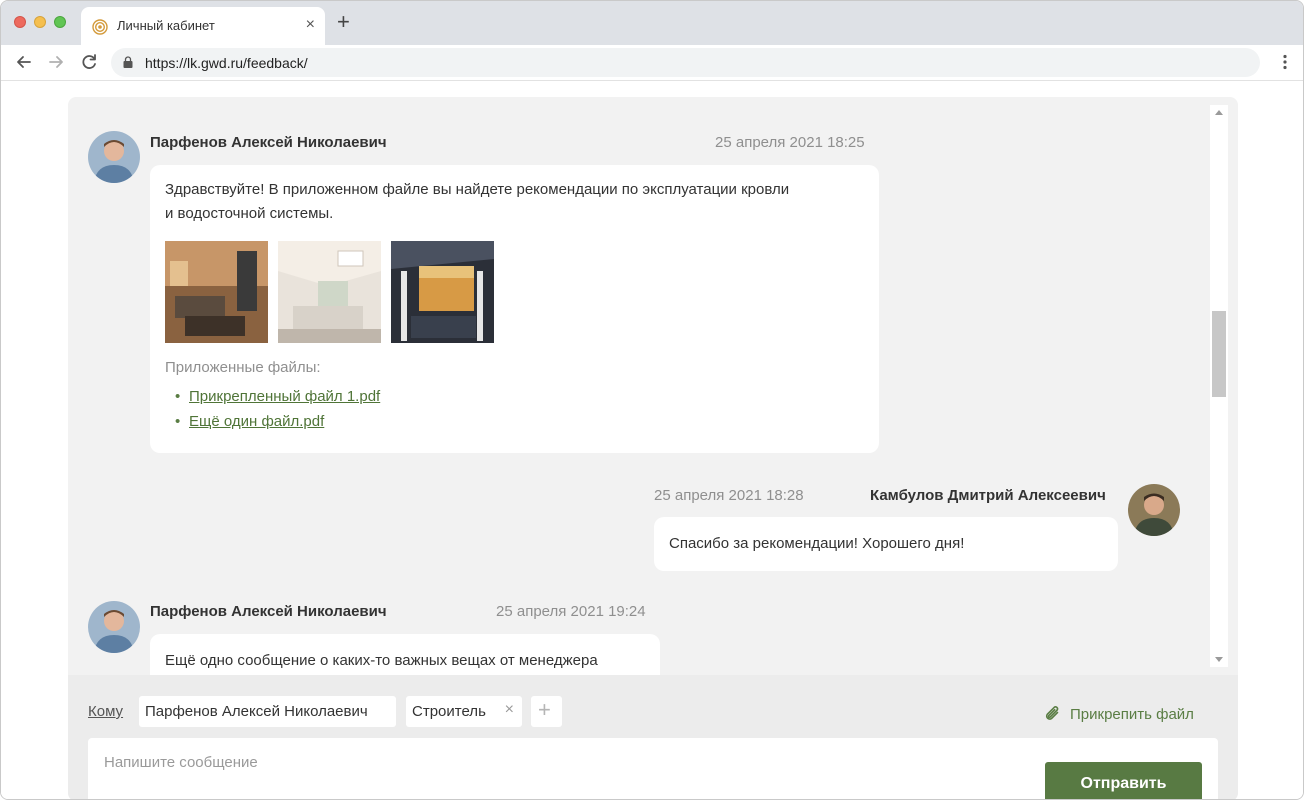 This screenshot has height=800, width=1304. Describe the element at coordinates (509, 710) in the screenshot. I see `remove-recipient-icon: ×` at that location.